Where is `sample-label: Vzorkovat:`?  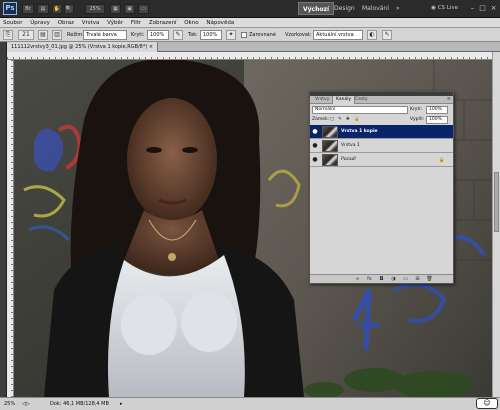
sample-label: Vzorkovat: is located at coordinates (298, 35).